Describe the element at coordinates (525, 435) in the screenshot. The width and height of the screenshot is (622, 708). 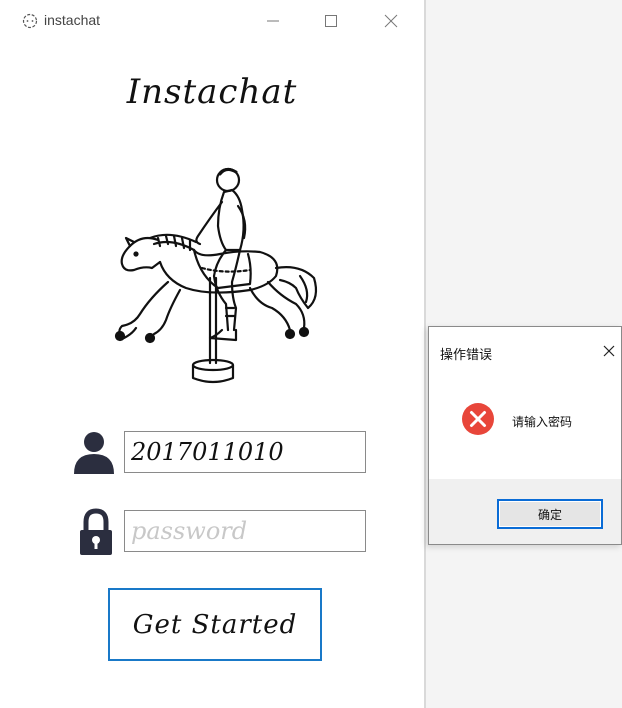
I see `error-dialog: 操作错误 请输入密码 确定` at that location.